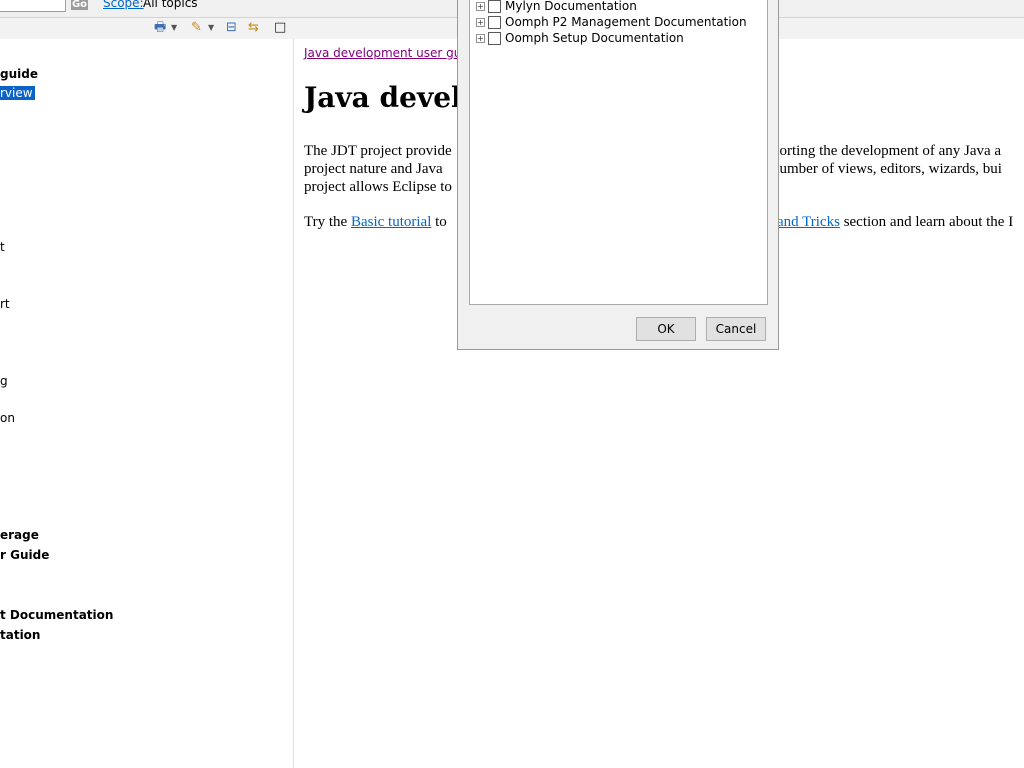  What do you see at coordinates (327, 222) in the screenshot?
I see `tutorial-prefix: Try the` at bounding box center [327, 222].